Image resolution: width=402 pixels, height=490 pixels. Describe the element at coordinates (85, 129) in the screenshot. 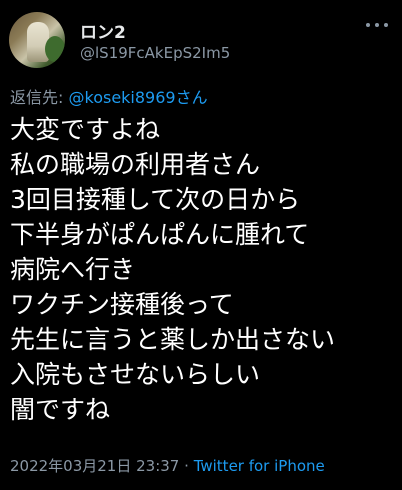

I see `tweet-text-line: 大変ですよね` at that location.